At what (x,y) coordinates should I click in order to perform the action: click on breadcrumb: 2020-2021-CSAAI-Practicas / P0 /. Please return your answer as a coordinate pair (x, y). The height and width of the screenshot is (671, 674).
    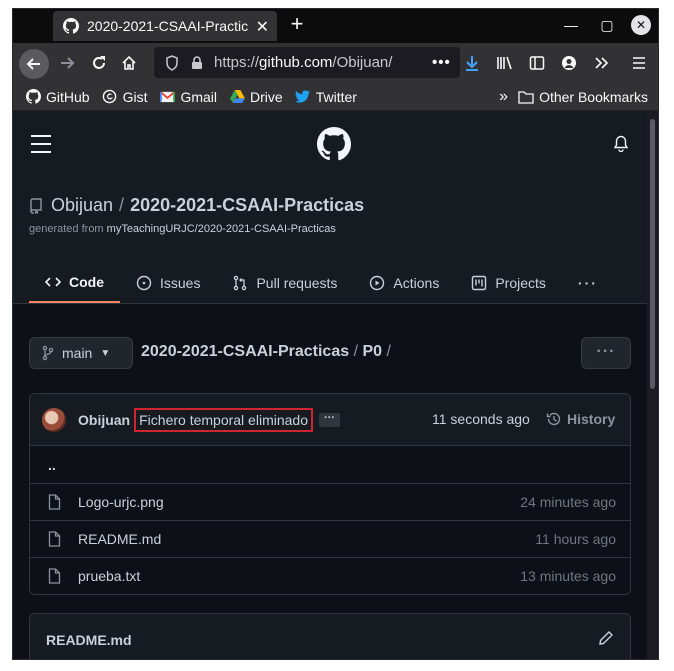
    Looking at the image, I should click on (266, 352).